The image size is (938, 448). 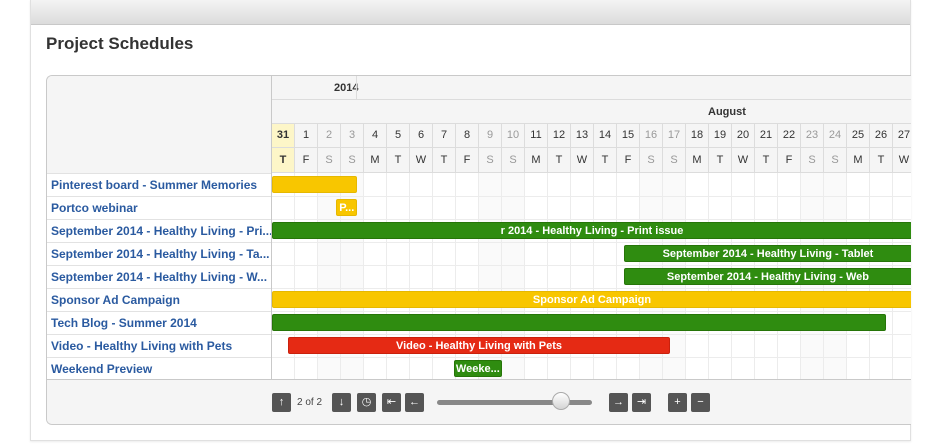 What do you see at coordinates (591, 299) in the screenshot?
I see `task-bar: Sponsor Ad Campaign` at bounding box center [591, 299].